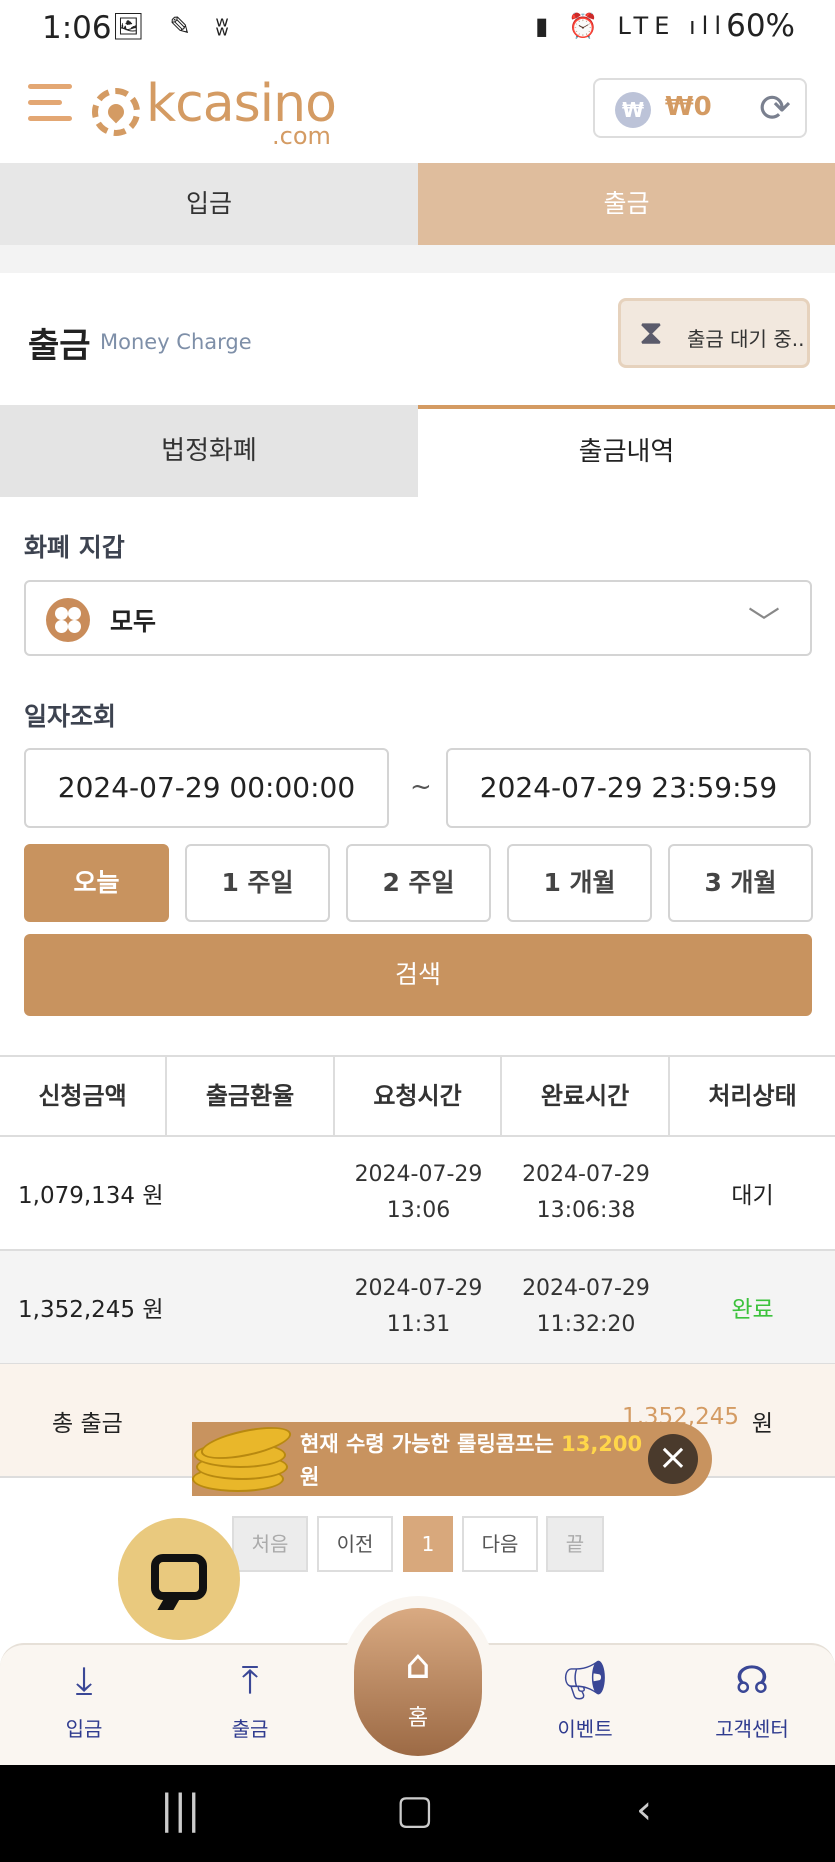 The width and height of the screenshot is (835, 1862). Describe the element at coordinates (586, 1210) in the screenshot. I see `complete-time: 13:06:38` at that location.